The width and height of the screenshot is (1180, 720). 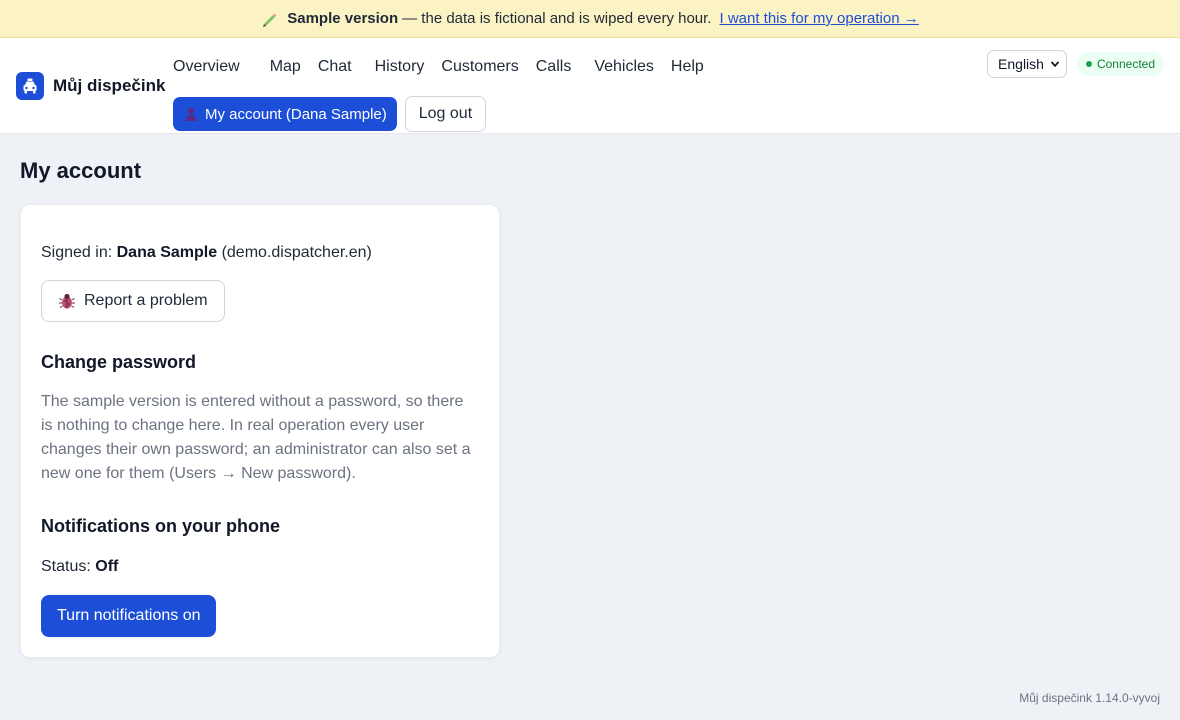 I want to click on banner-link: I want this for my operation →, so click(x=818, y=18).